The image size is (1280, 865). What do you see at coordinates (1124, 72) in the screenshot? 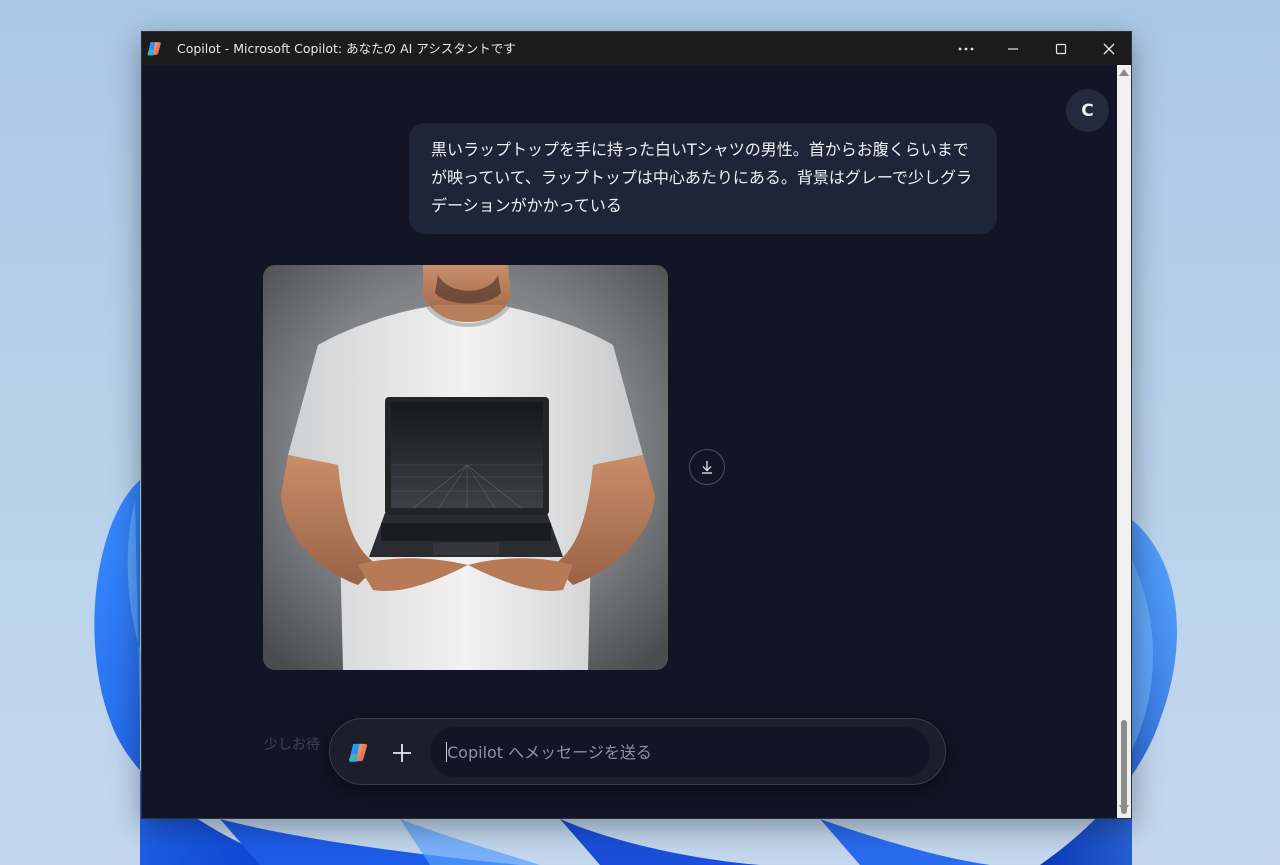
I see `scroll-up-icon` at bounding box center [1124, 72].